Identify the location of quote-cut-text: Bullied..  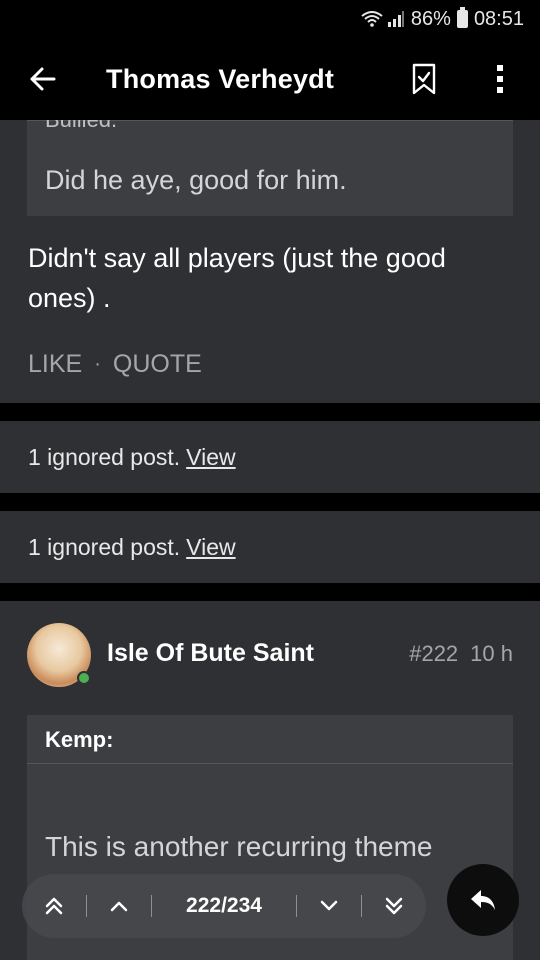
(81, 126).